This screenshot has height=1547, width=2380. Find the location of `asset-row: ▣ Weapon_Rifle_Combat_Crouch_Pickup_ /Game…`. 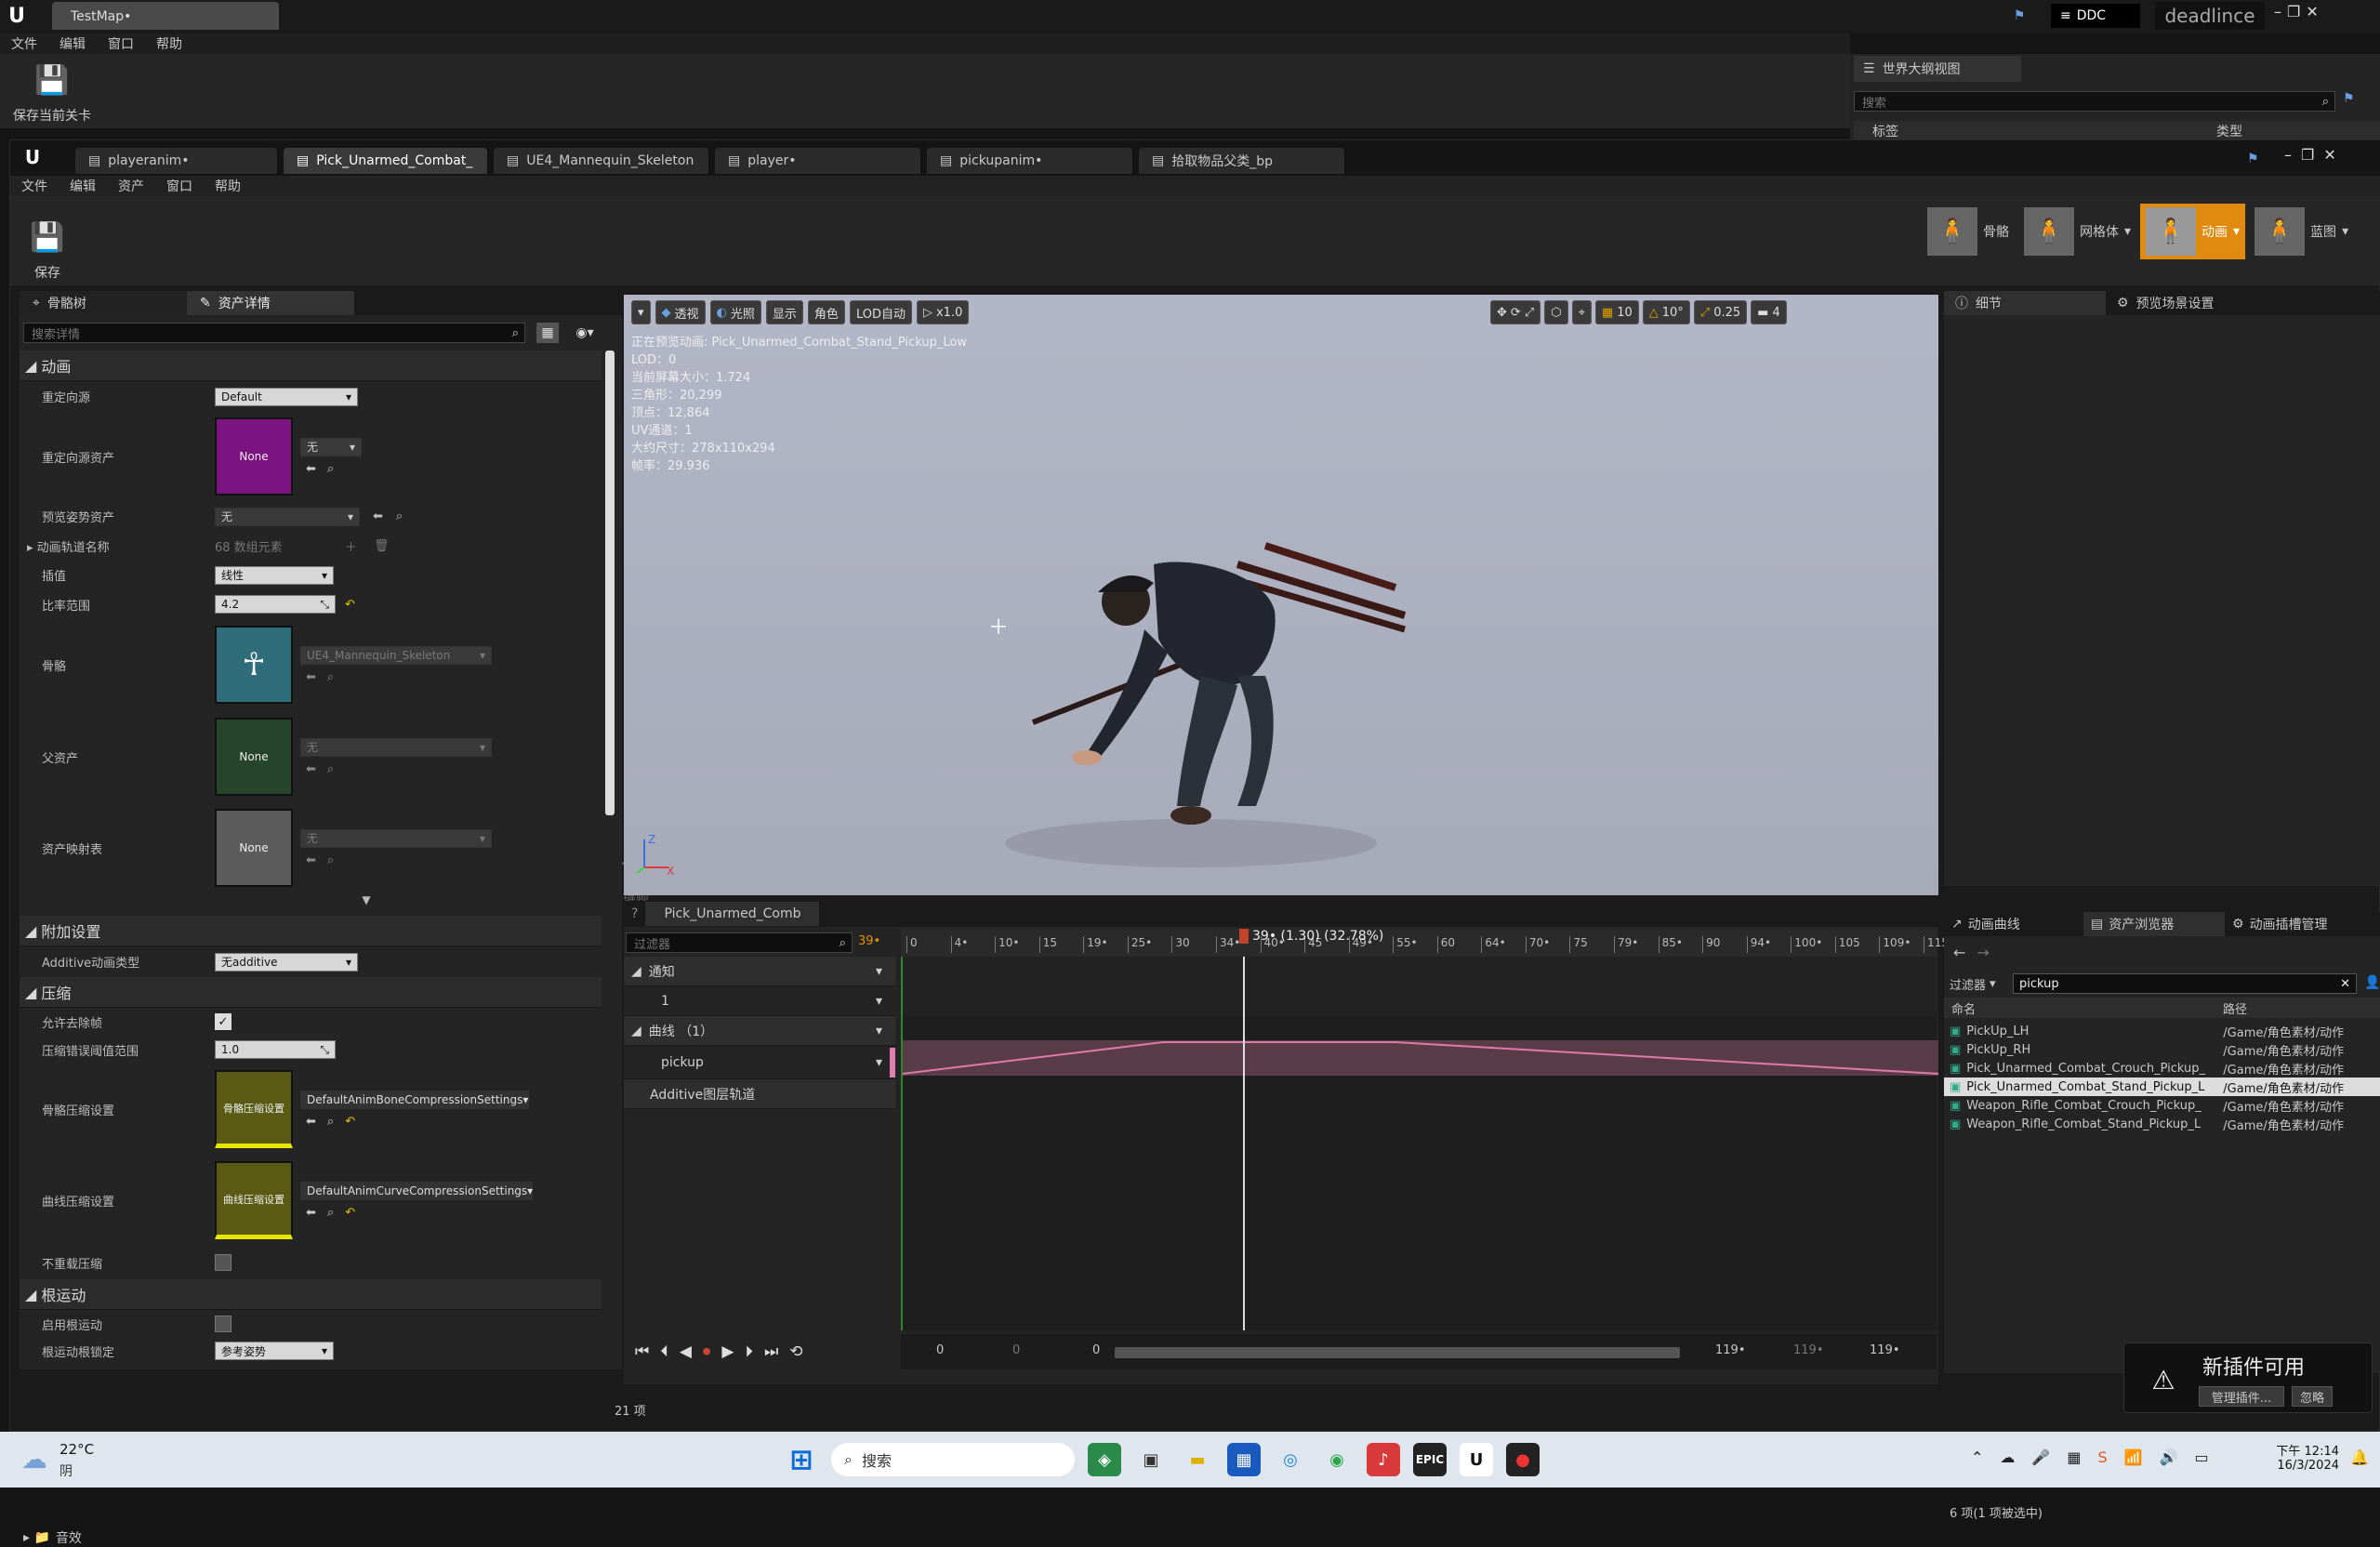

asset-row: ▣ Weapon_Rifle_Combat_Crouch_Pickup_ /Game… is located at coordinates (2162, 1105).